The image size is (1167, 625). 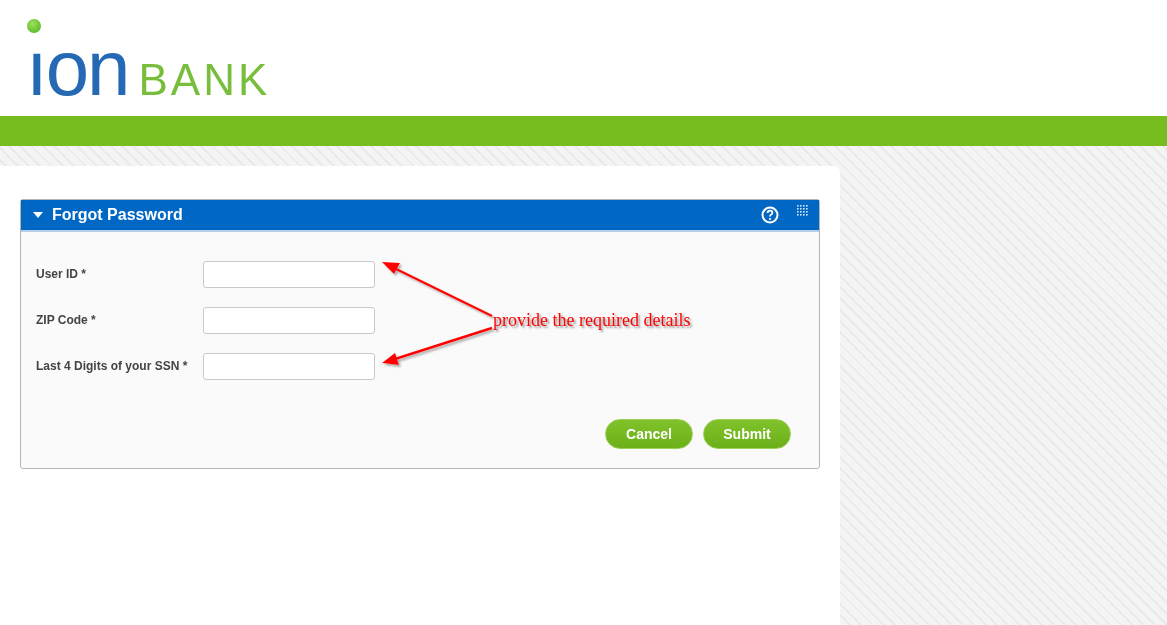 What do you see at coordinates (803, 211) in the screenshot?
I see `resize-grip-icon` at bounding box center [803, 211].